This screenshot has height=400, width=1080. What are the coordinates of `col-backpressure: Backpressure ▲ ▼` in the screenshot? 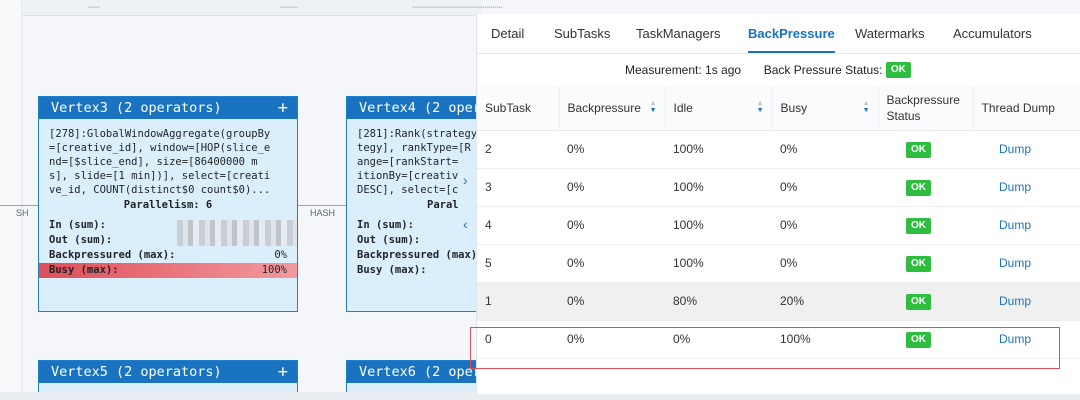 It's located at (612, 108).